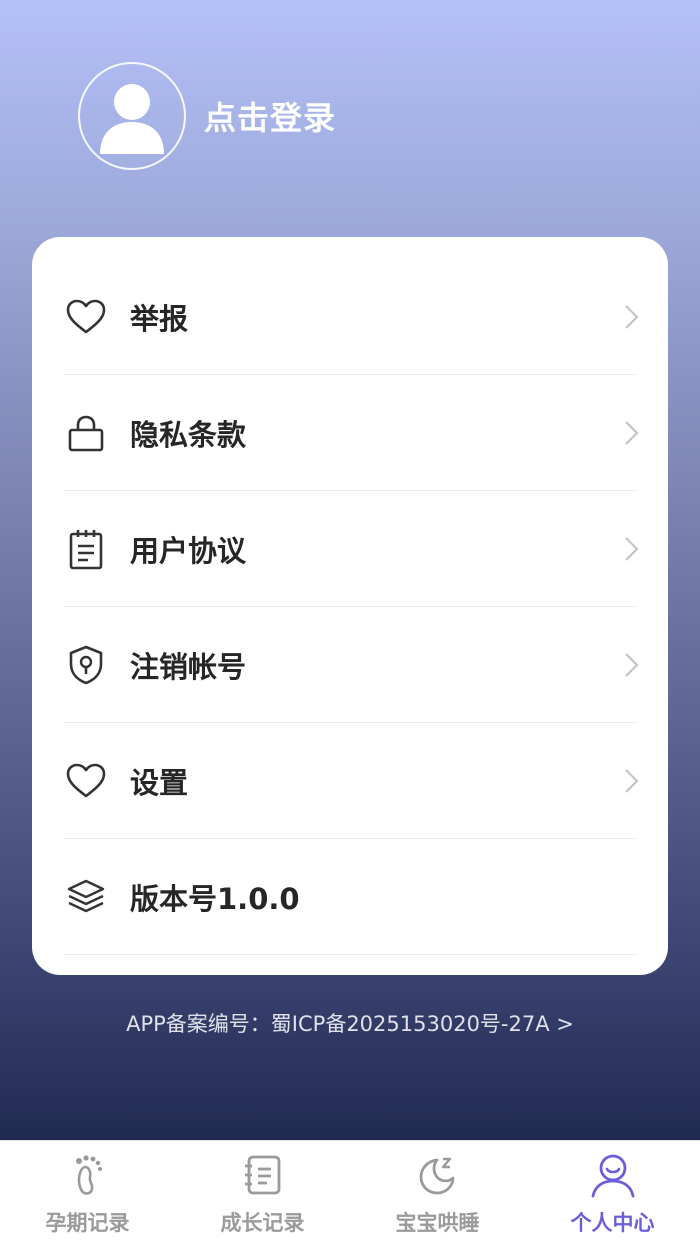 This screenshot has width=700, height=1244. I want to click on menu-item-version: 版本号1.0.0, so click(351, 897).